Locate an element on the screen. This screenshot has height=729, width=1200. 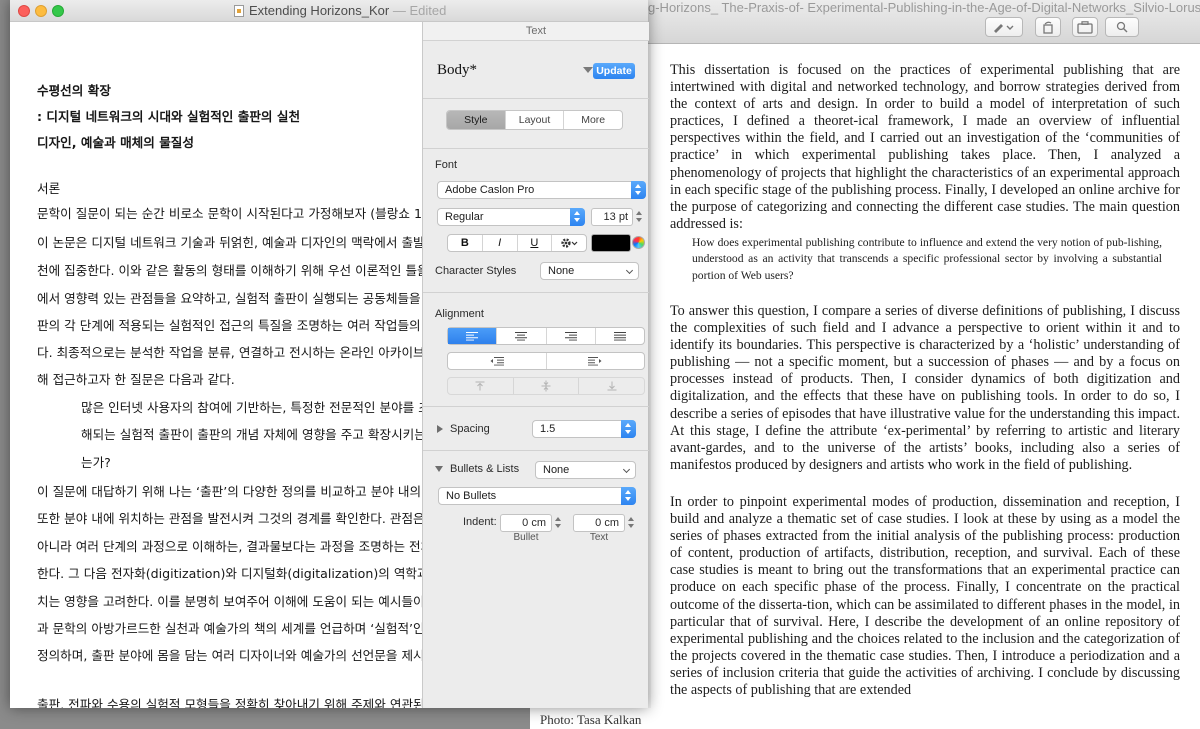
chevron-down-icon is located at coordinates (626, 469).